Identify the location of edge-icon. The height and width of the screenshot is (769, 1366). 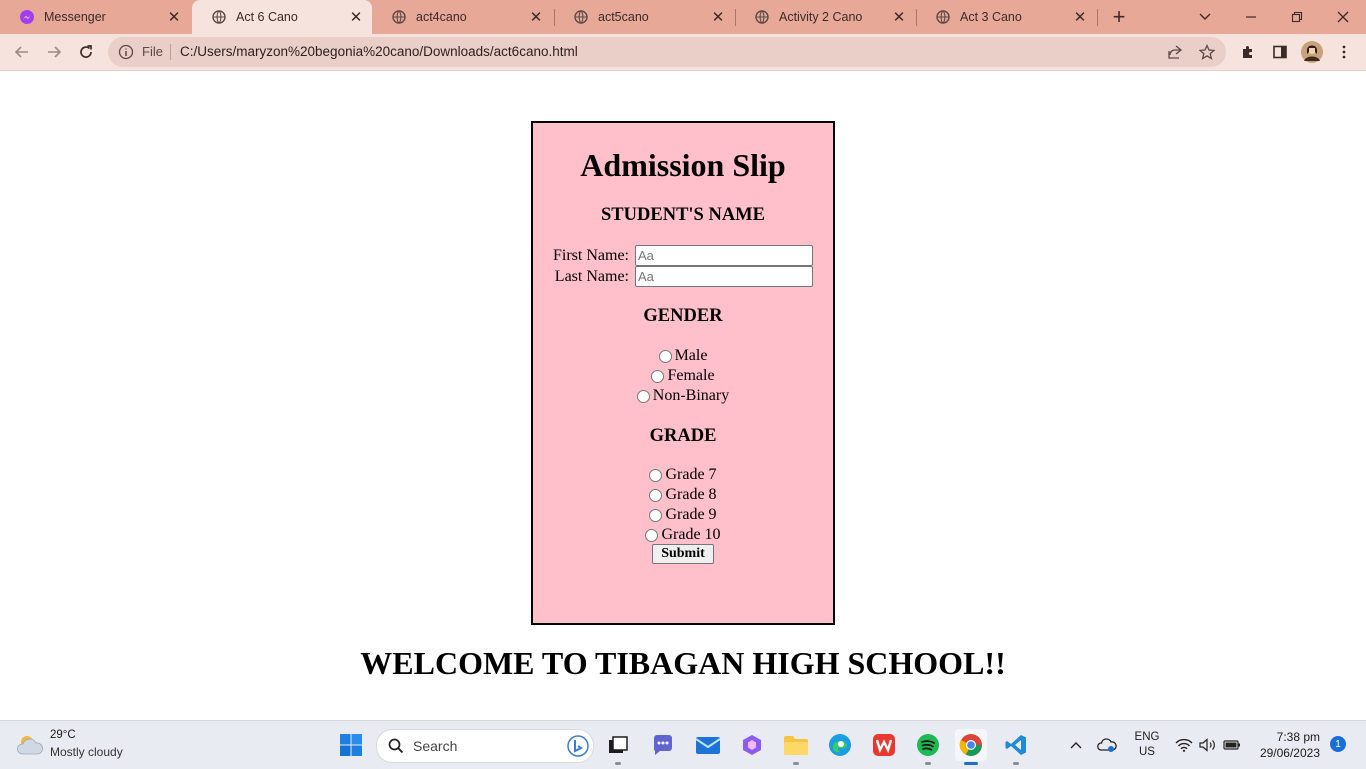
(840, 745).